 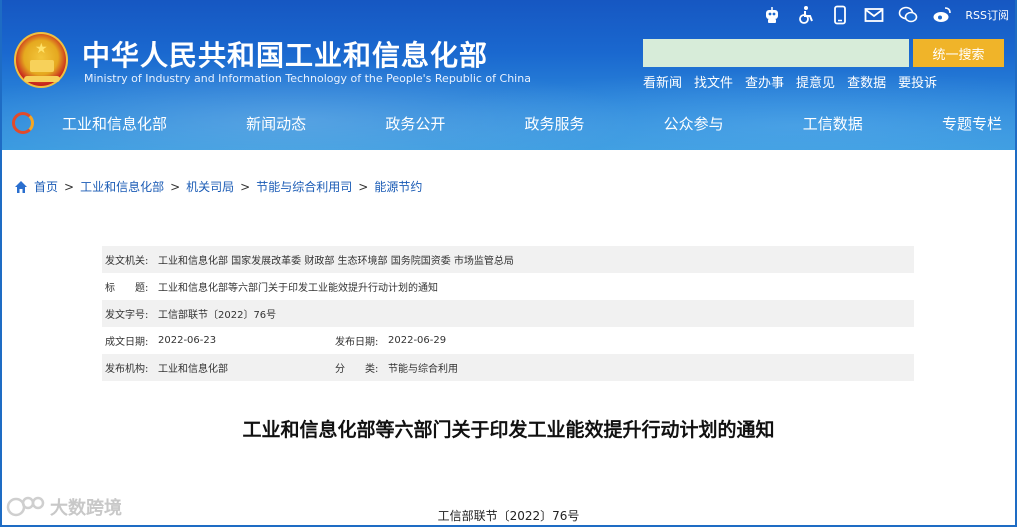 I want to click on emblem-base, so click(x=42, y=79).